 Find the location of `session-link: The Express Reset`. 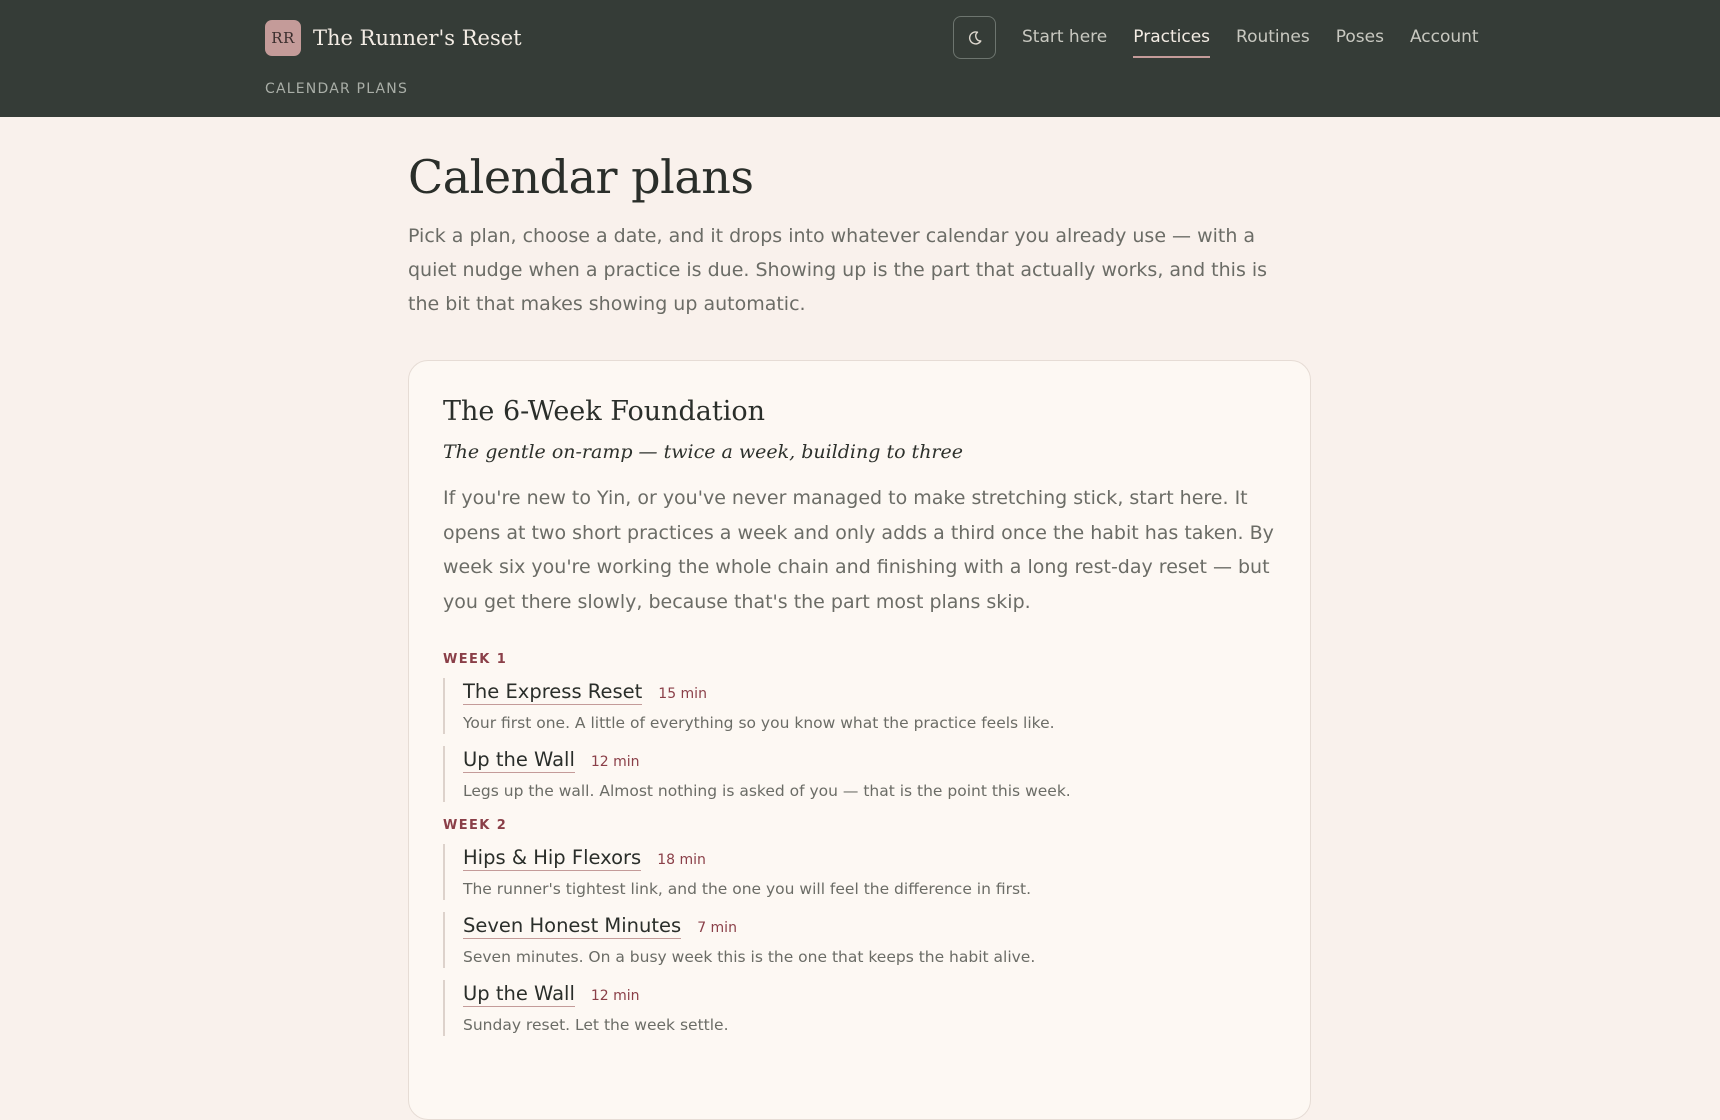

session-link: The Express Reset is located at coordinates (553, 692).